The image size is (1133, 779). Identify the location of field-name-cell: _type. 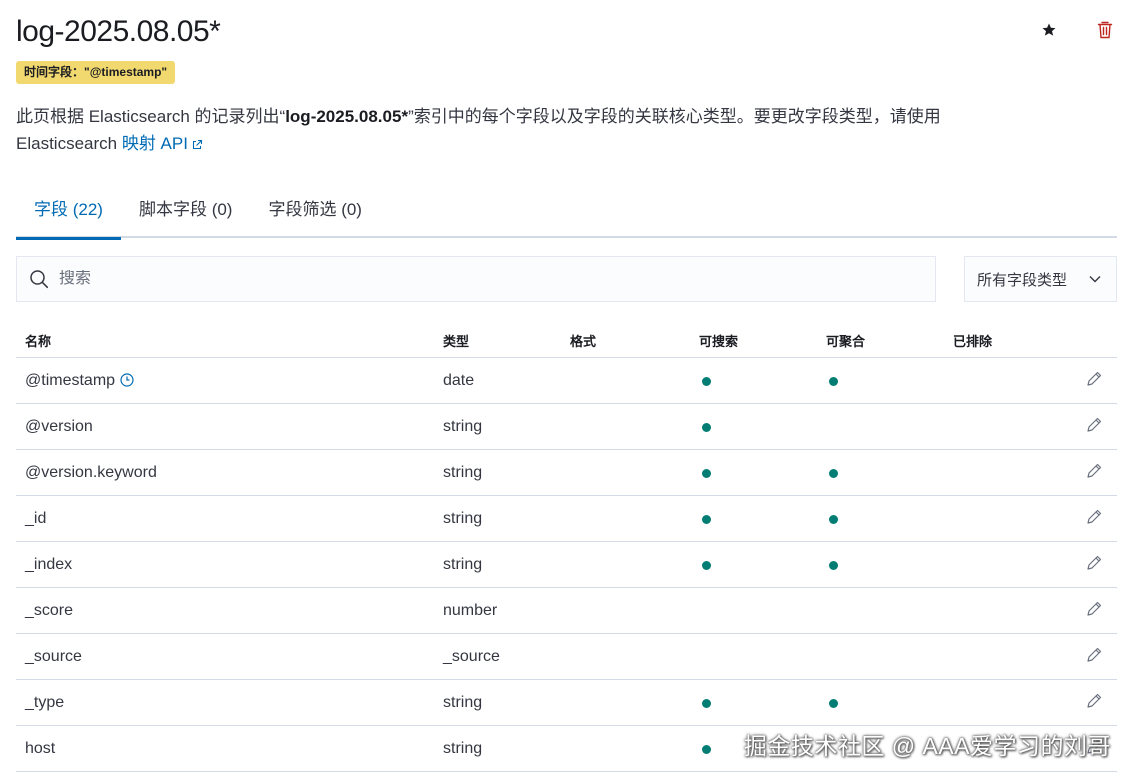
(44, 703).